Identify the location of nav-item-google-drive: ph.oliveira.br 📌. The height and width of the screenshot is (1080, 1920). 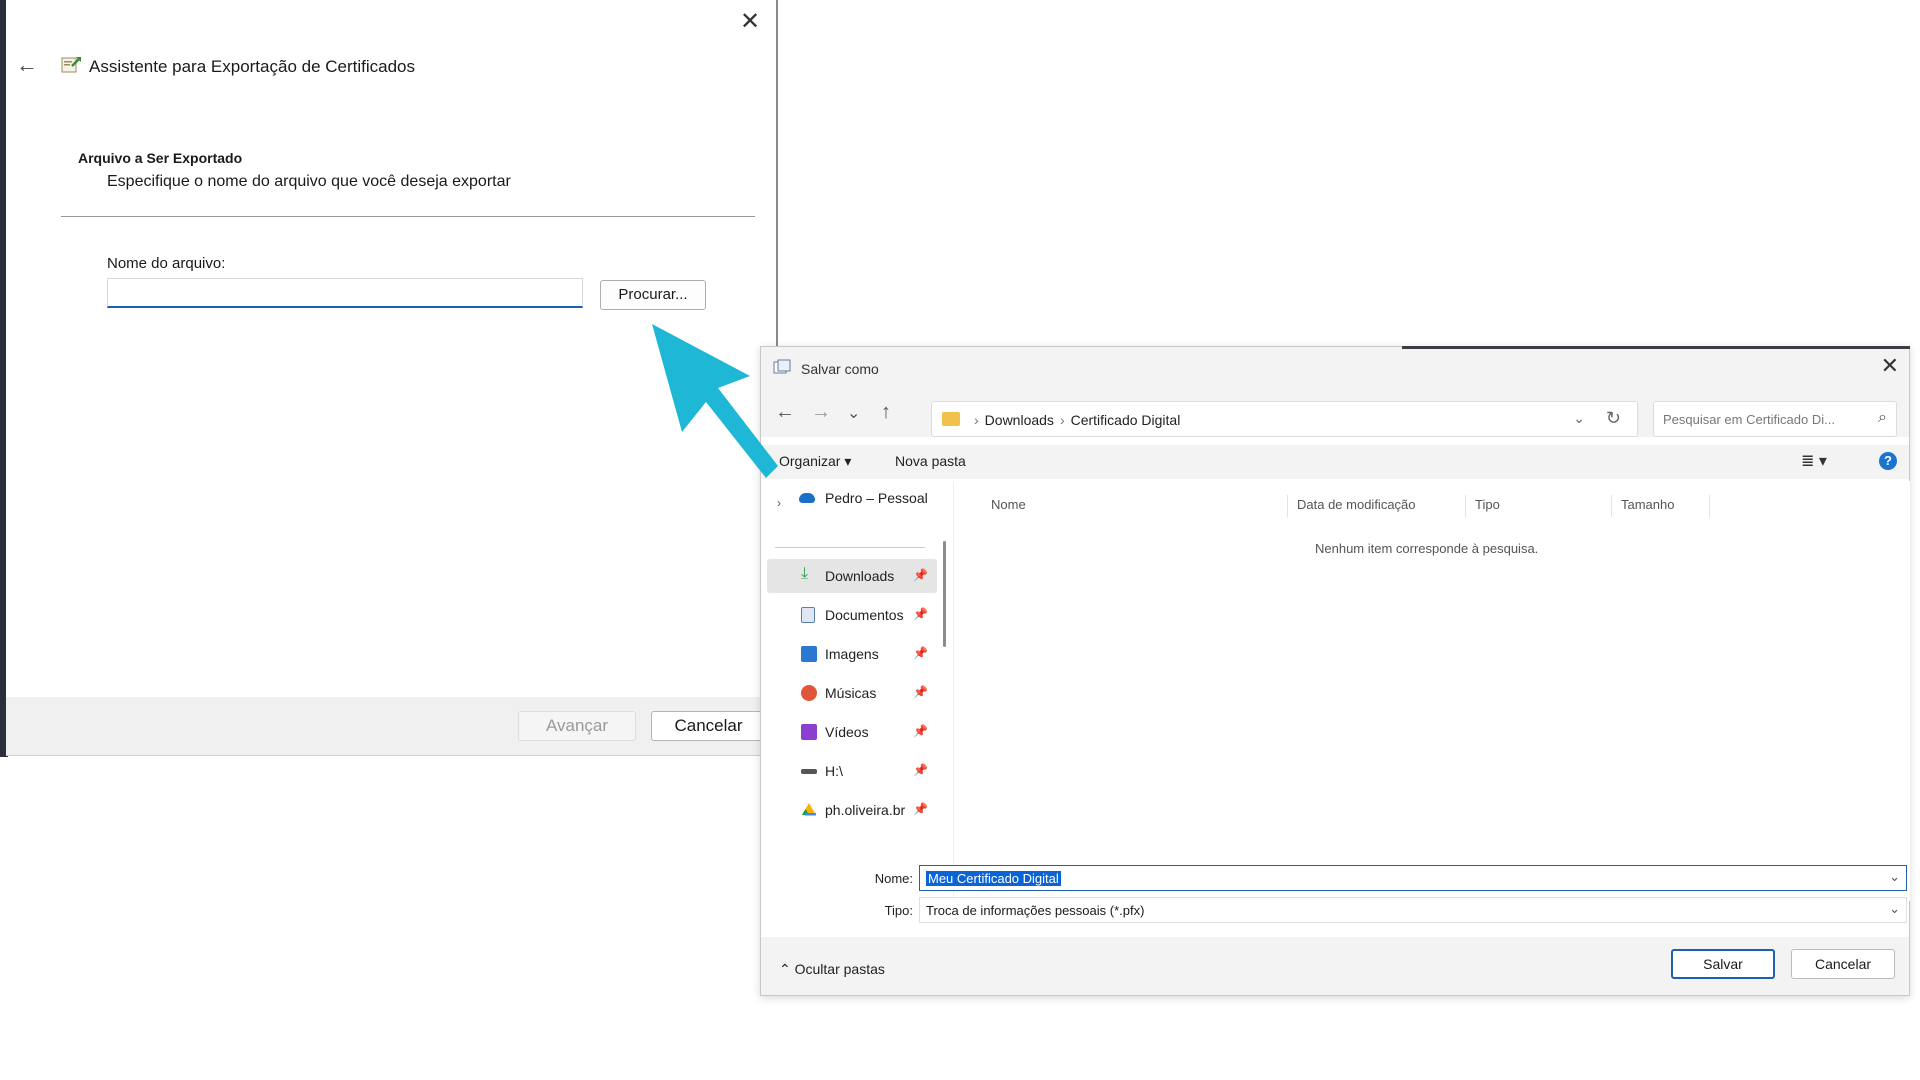
(849, 810).